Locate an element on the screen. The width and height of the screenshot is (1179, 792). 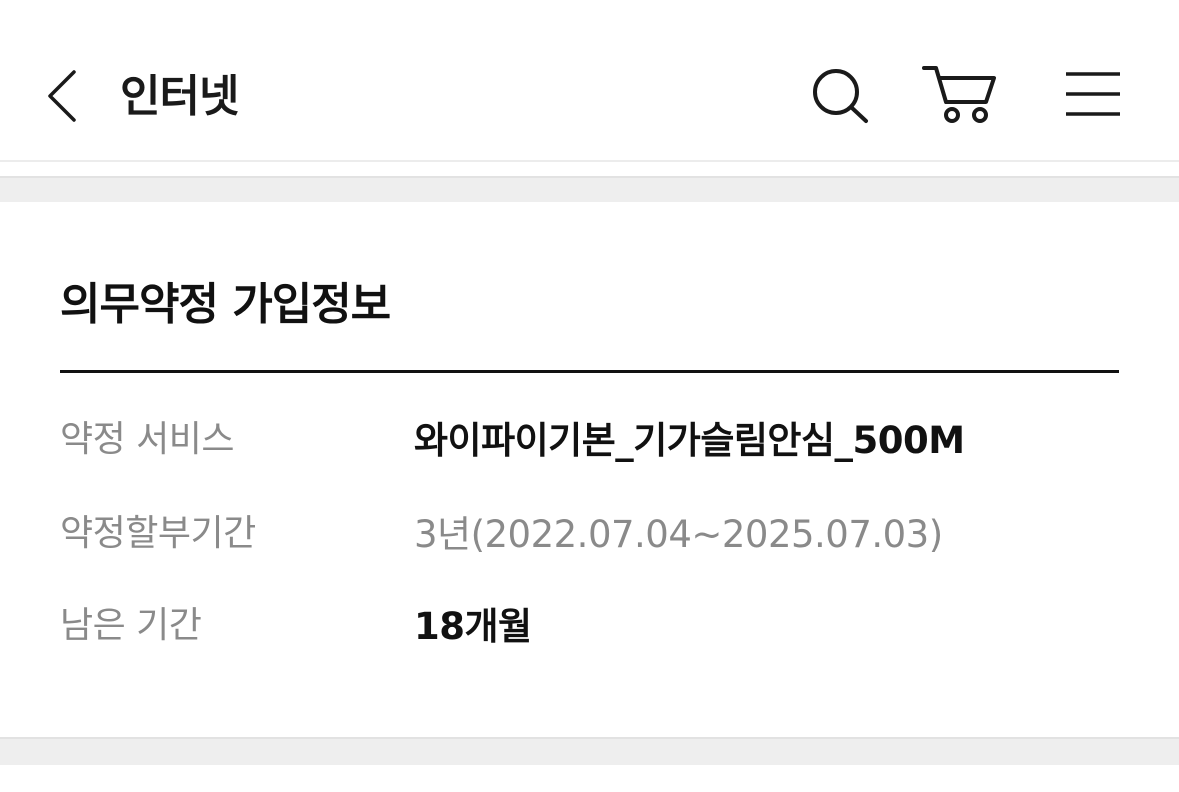
search-icon is located at coordinates (840, 96).